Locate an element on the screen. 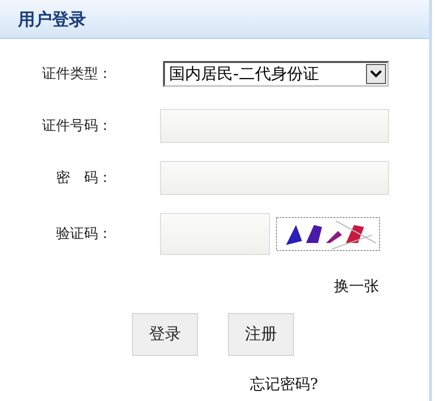 This screenshot has height=401, width=435. id-type-select: 国内居民-二代身份证 is located at coordinates (276, 74).